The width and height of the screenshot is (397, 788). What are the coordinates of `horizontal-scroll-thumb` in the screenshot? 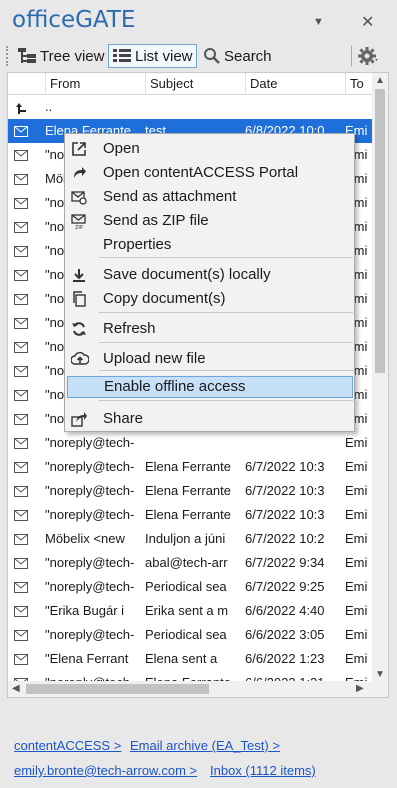 It's located at (117, 689).